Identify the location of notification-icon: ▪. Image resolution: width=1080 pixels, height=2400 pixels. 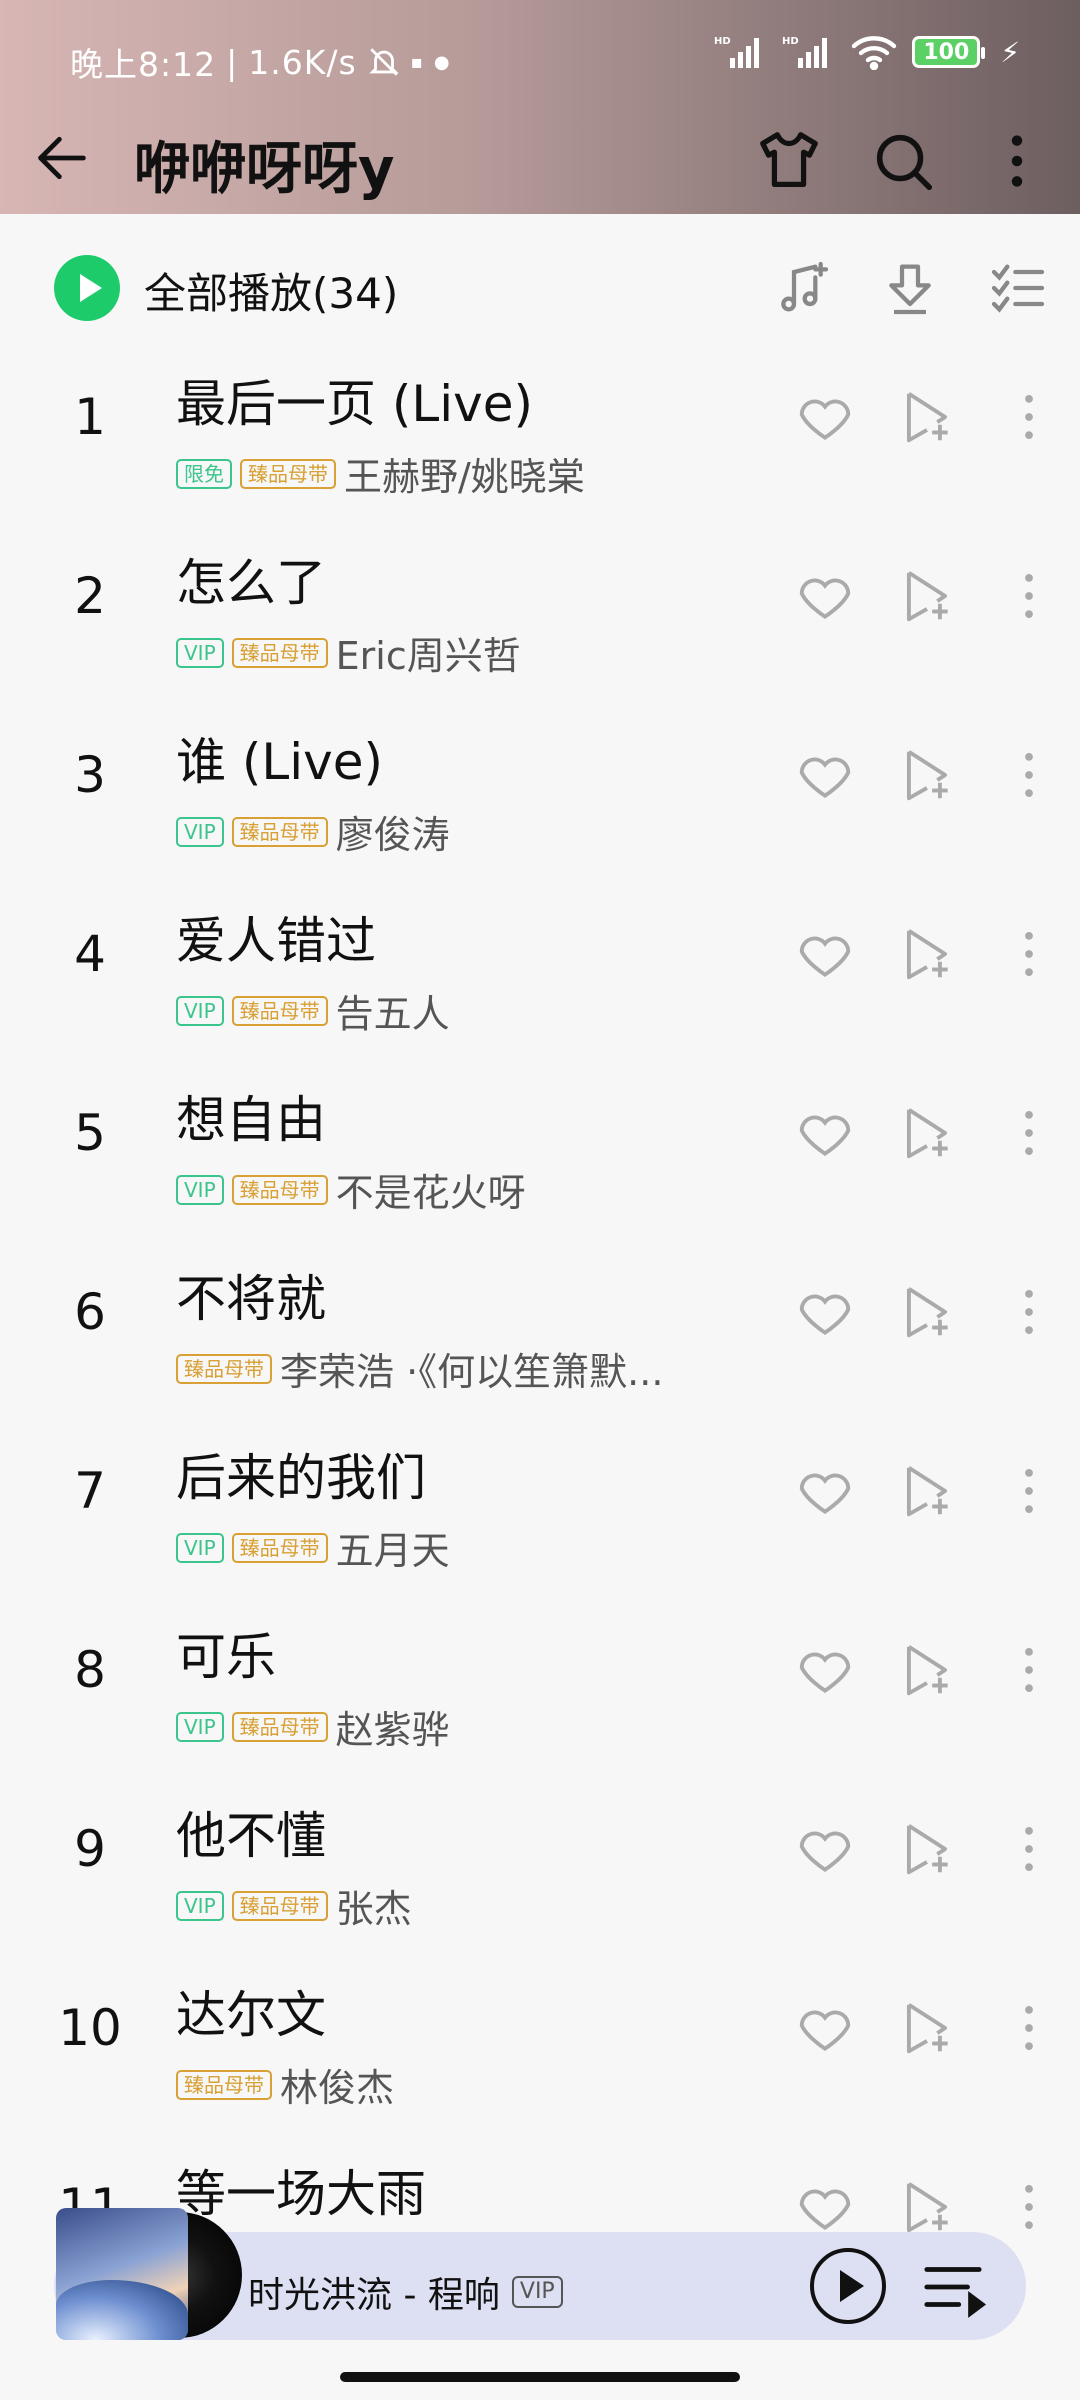
(417, 62).